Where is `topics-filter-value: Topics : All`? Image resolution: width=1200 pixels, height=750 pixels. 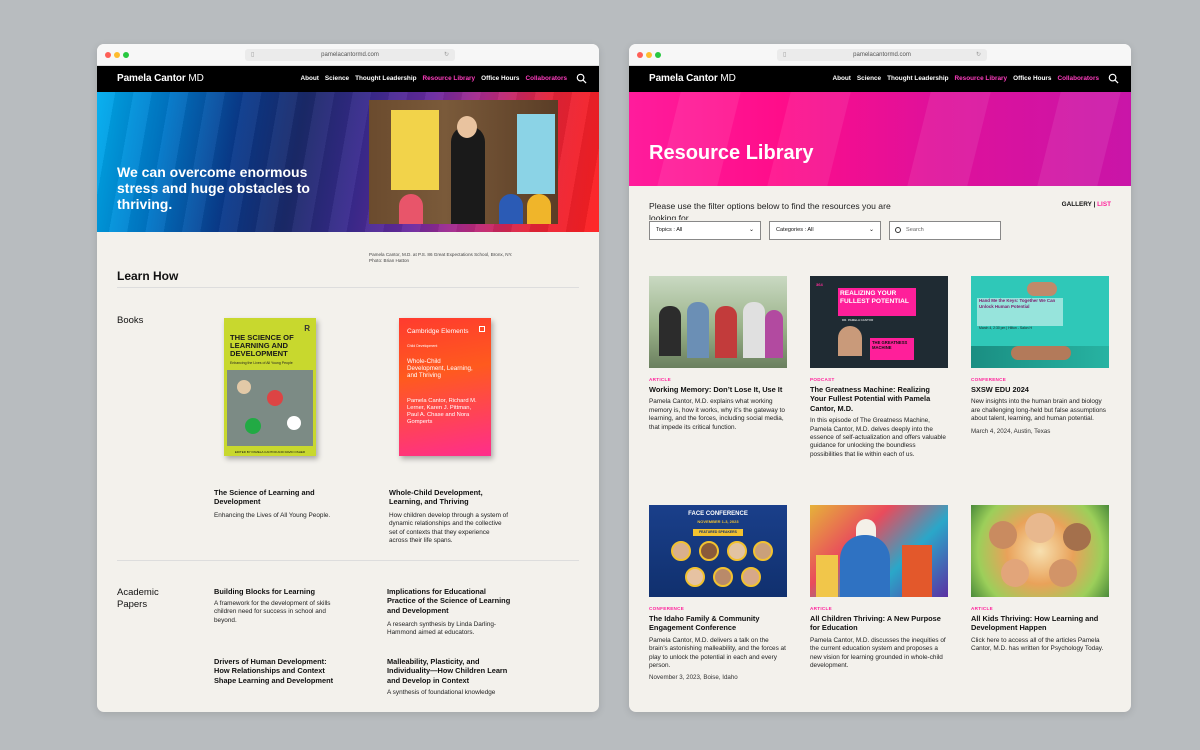 topics-filter-value: Topics : All is located at coordinates (669, 230).